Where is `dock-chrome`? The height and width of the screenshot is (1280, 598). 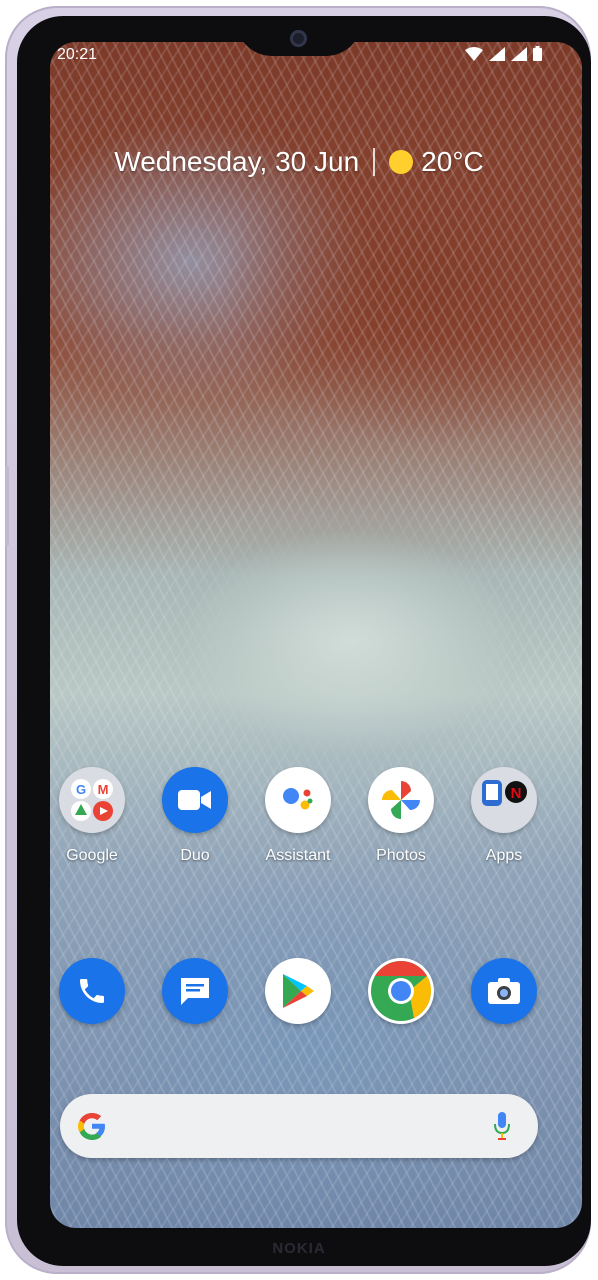
dock-chrome is located at coordinates (401, 991).